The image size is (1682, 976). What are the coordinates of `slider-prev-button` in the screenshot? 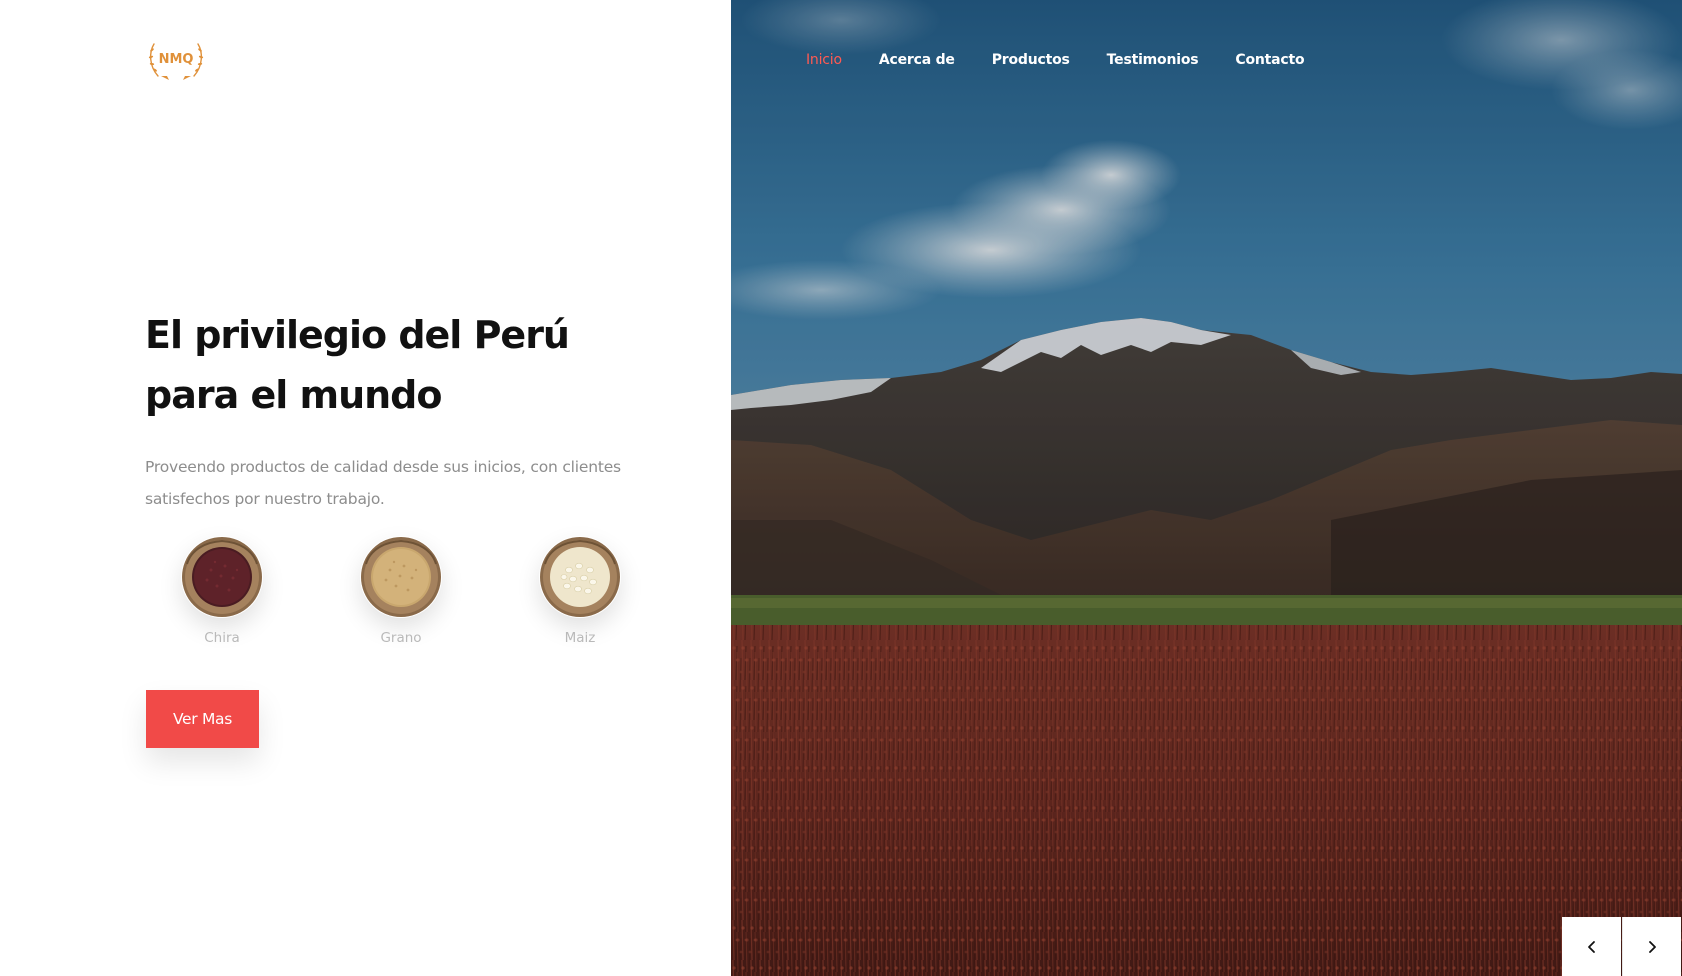 It's located at (1591, 946).